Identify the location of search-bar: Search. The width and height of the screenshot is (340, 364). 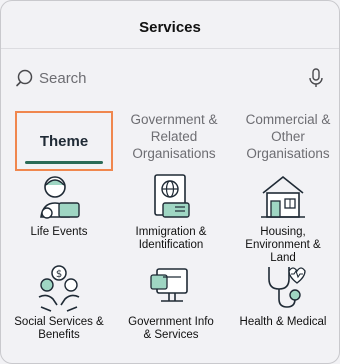
(170, 78).